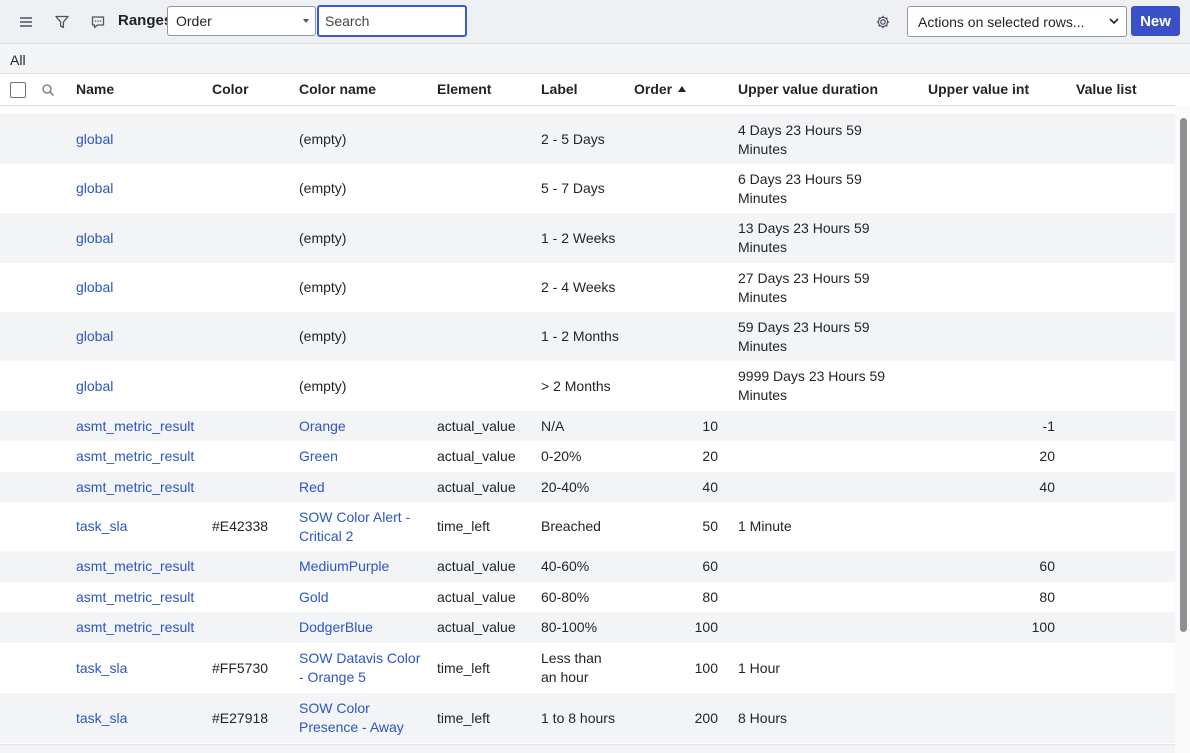  Describe the element at coordinates (706, 627) in the screenshot. I see `cell-order: 100` at that location.